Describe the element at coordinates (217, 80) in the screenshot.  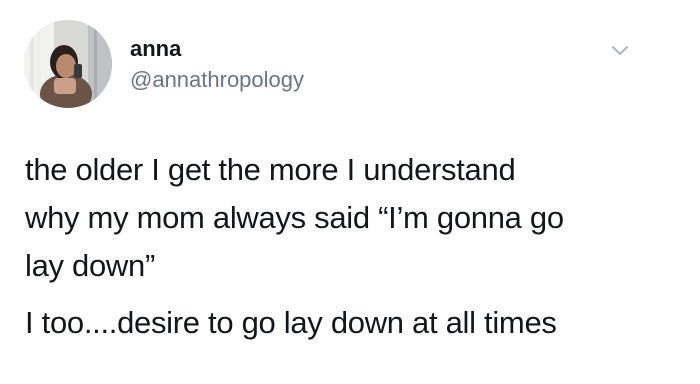
I see `user-handle: @annathropology` at that location.